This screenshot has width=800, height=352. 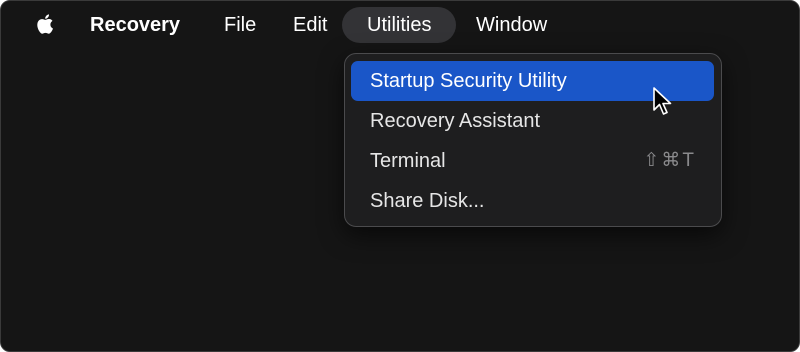 What do you see at coordinates (511, 25) in the screenshot?
I see `menu-window: Window` at bounding box center [511, 25].